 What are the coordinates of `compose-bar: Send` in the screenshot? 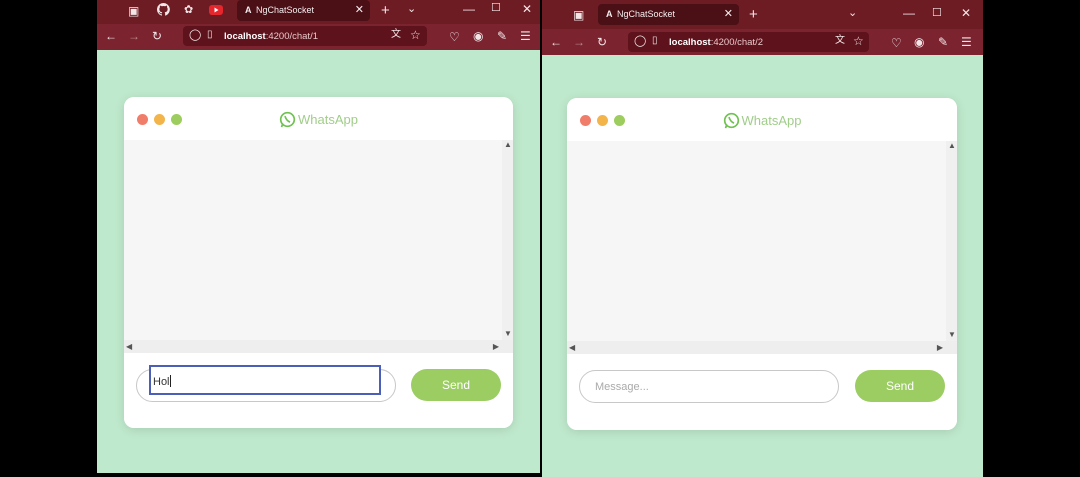 It's located at (762, 392).